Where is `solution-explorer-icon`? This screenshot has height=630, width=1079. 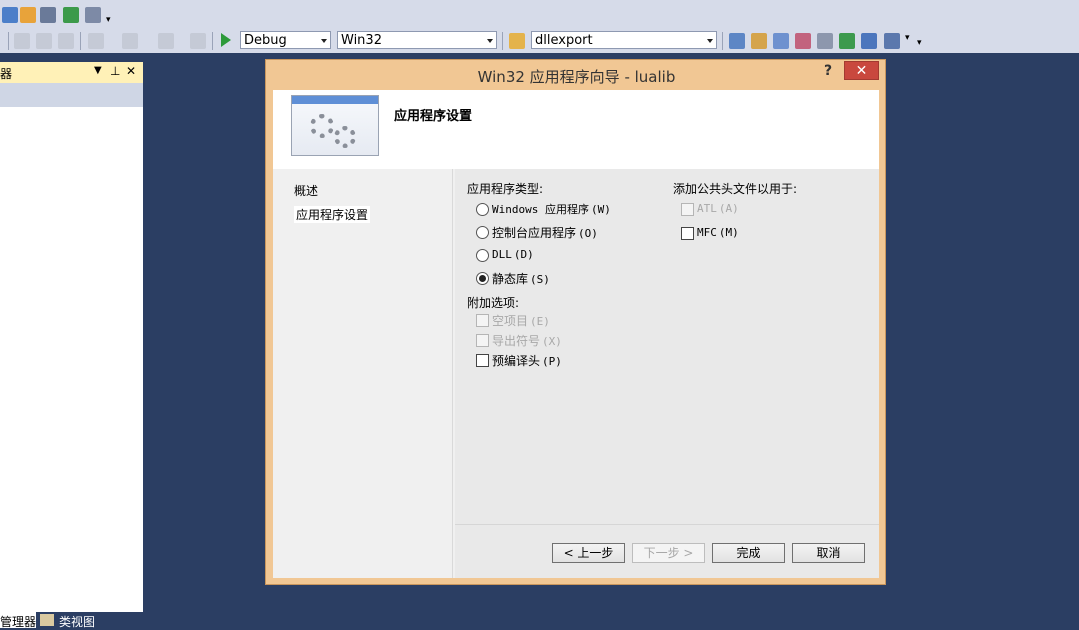 solution-explorer-icon is located at coordinates (759, 41).